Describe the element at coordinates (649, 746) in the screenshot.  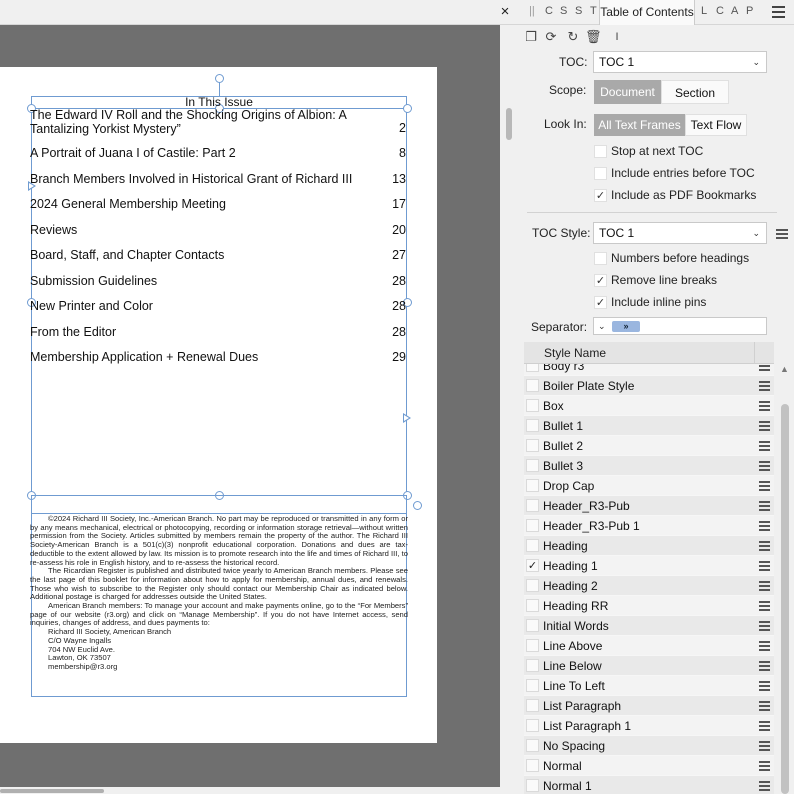
I see `style-row: No Spacing` at that location.